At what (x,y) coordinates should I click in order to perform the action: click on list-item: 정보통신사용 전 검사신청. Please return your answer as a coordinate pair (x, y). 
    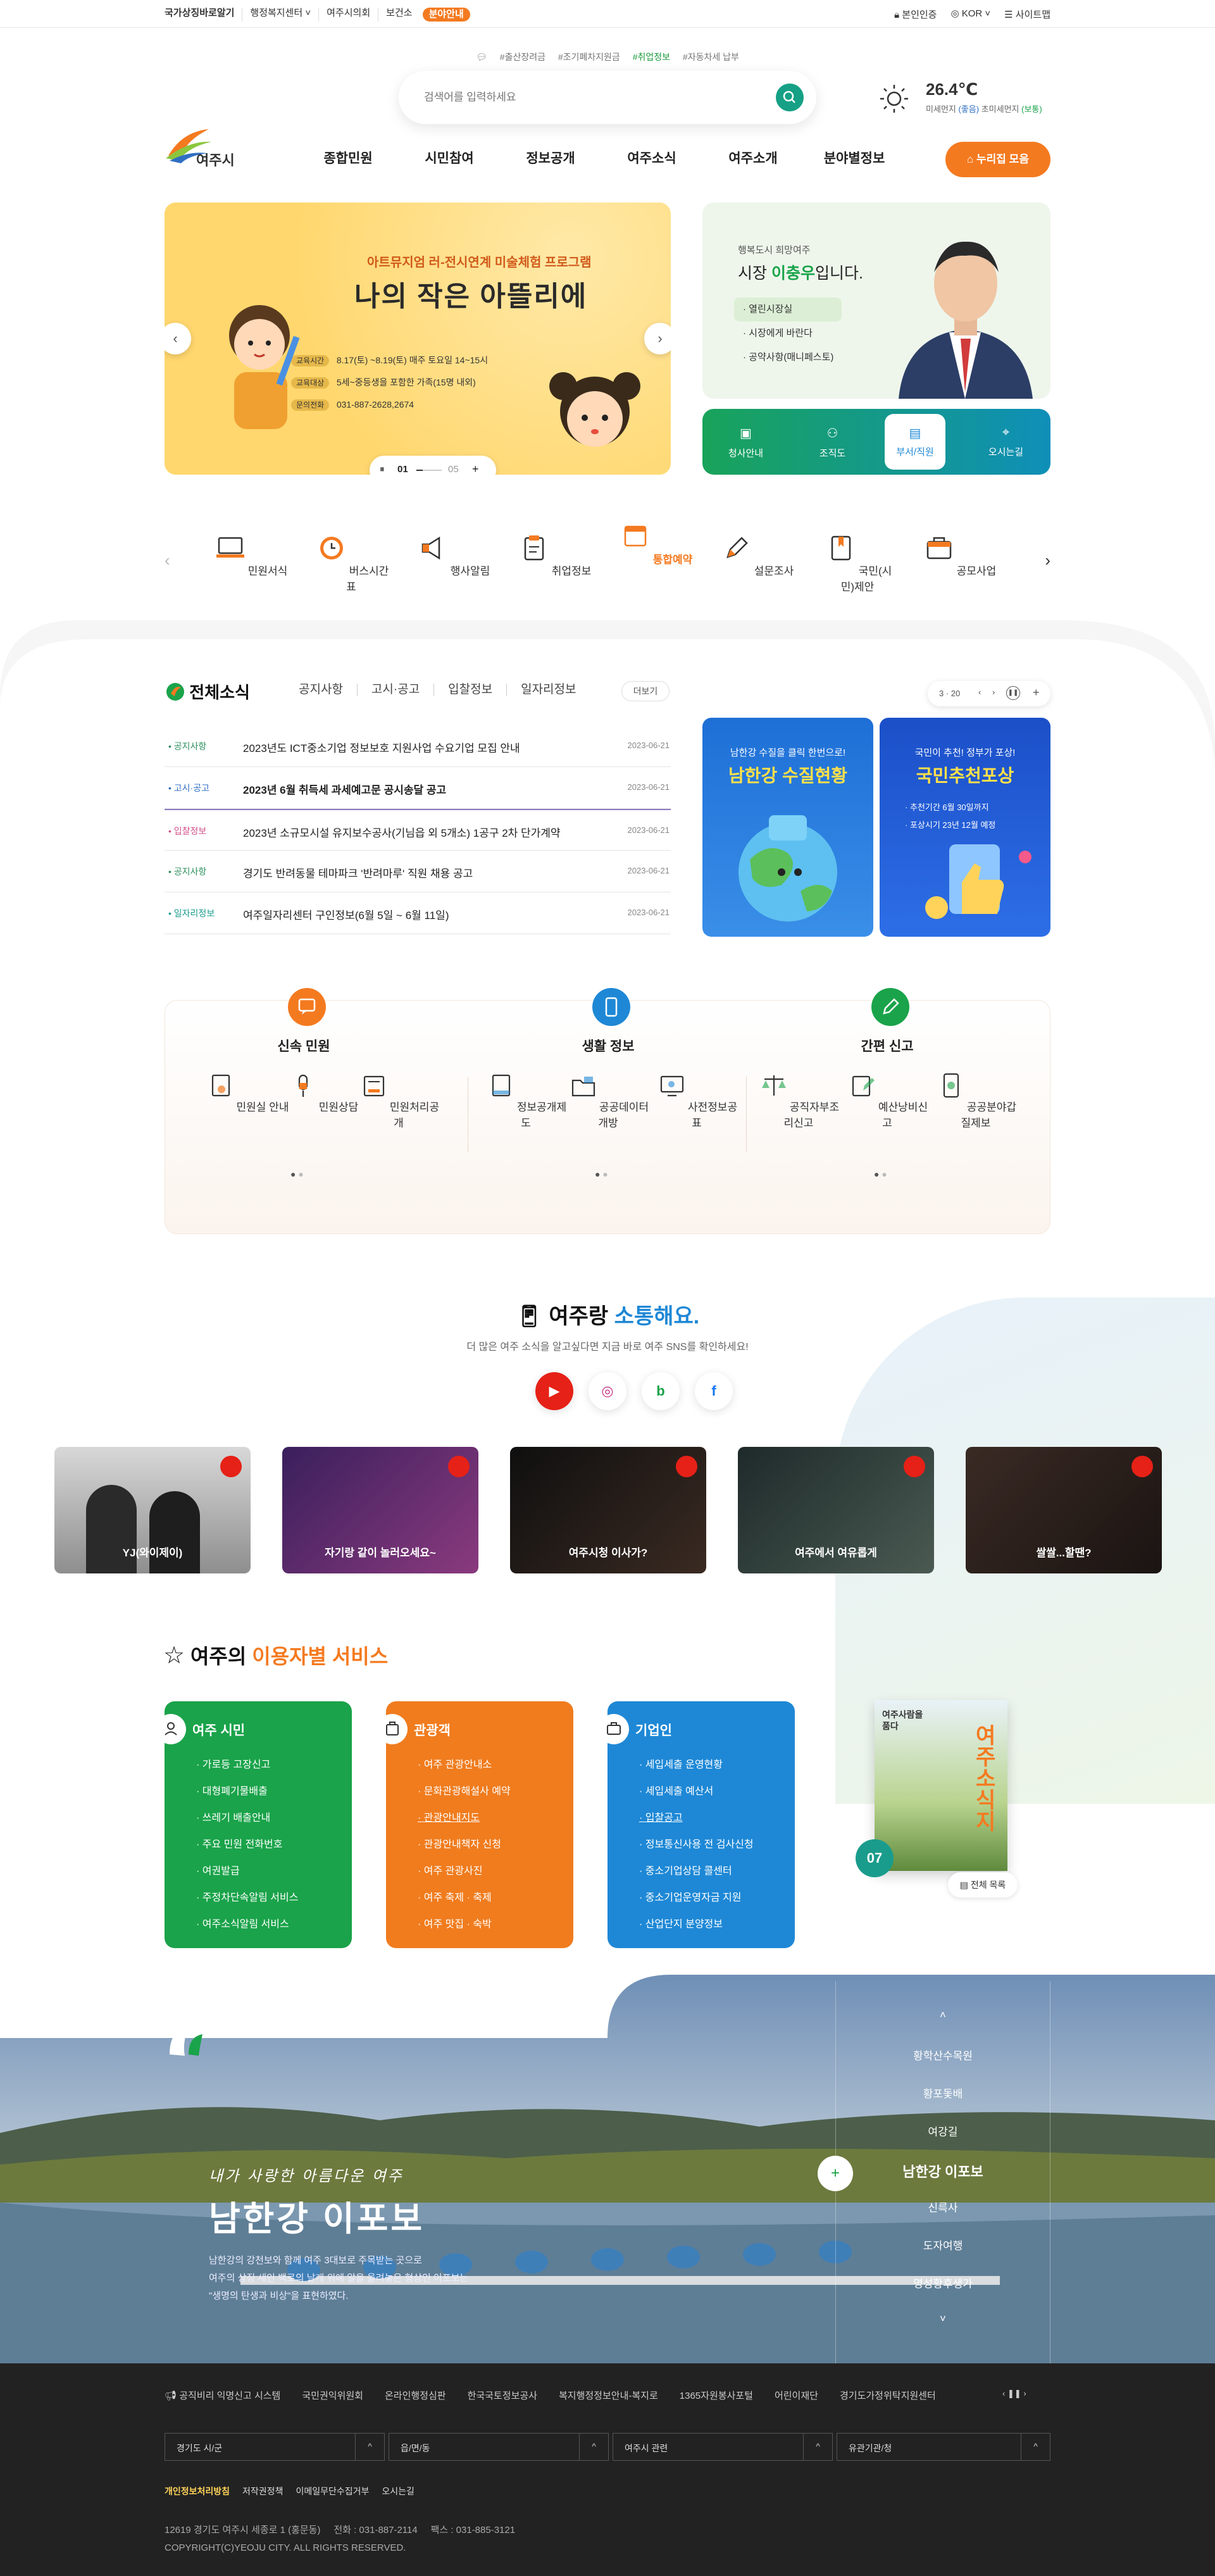
    Looking at the image, I should click on (696, 1845).